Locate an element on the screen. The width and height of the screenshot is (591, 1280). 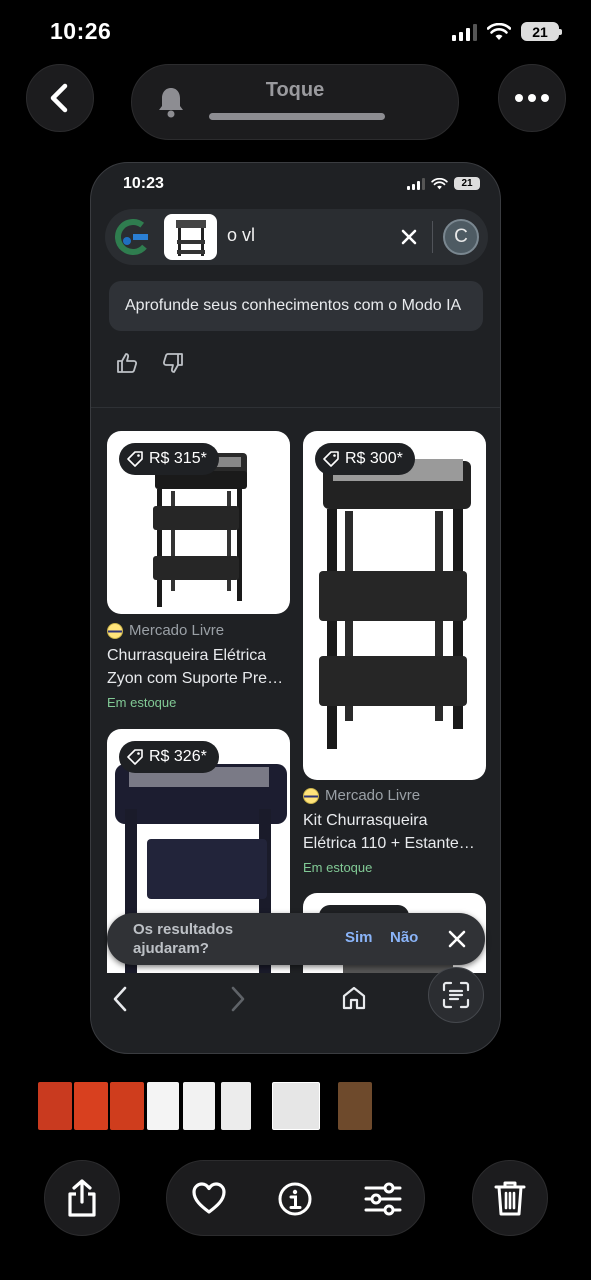
pill-progress-bar is located at coordinates (297, 116).